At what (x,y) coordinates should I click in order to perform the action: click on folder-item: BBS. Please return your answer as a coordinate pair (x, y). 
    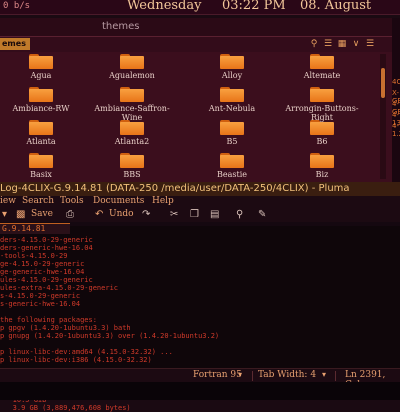
    Looking at the image, I should click on (132, 166).